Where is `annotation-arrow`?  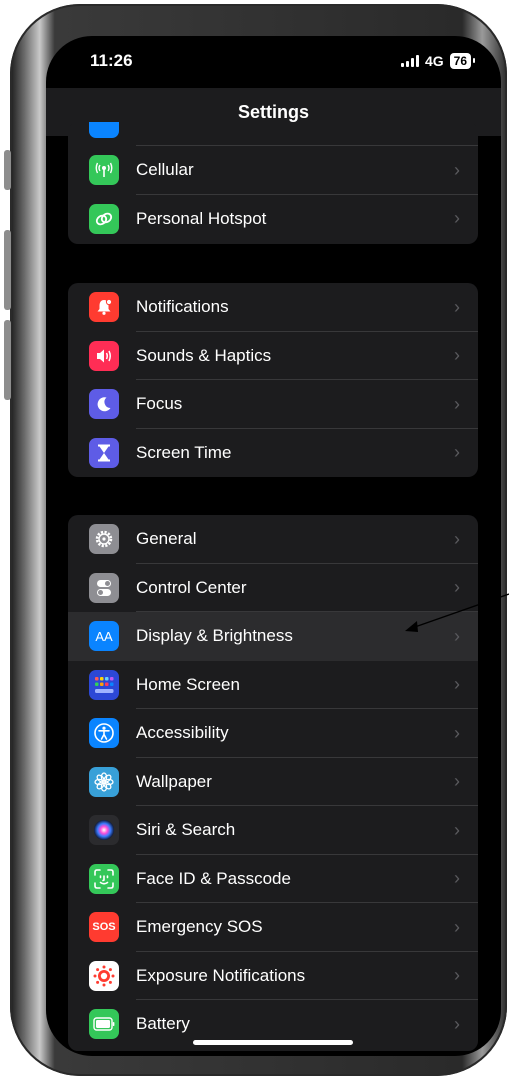 annotation-arrow is located at coordinates (457, 612).